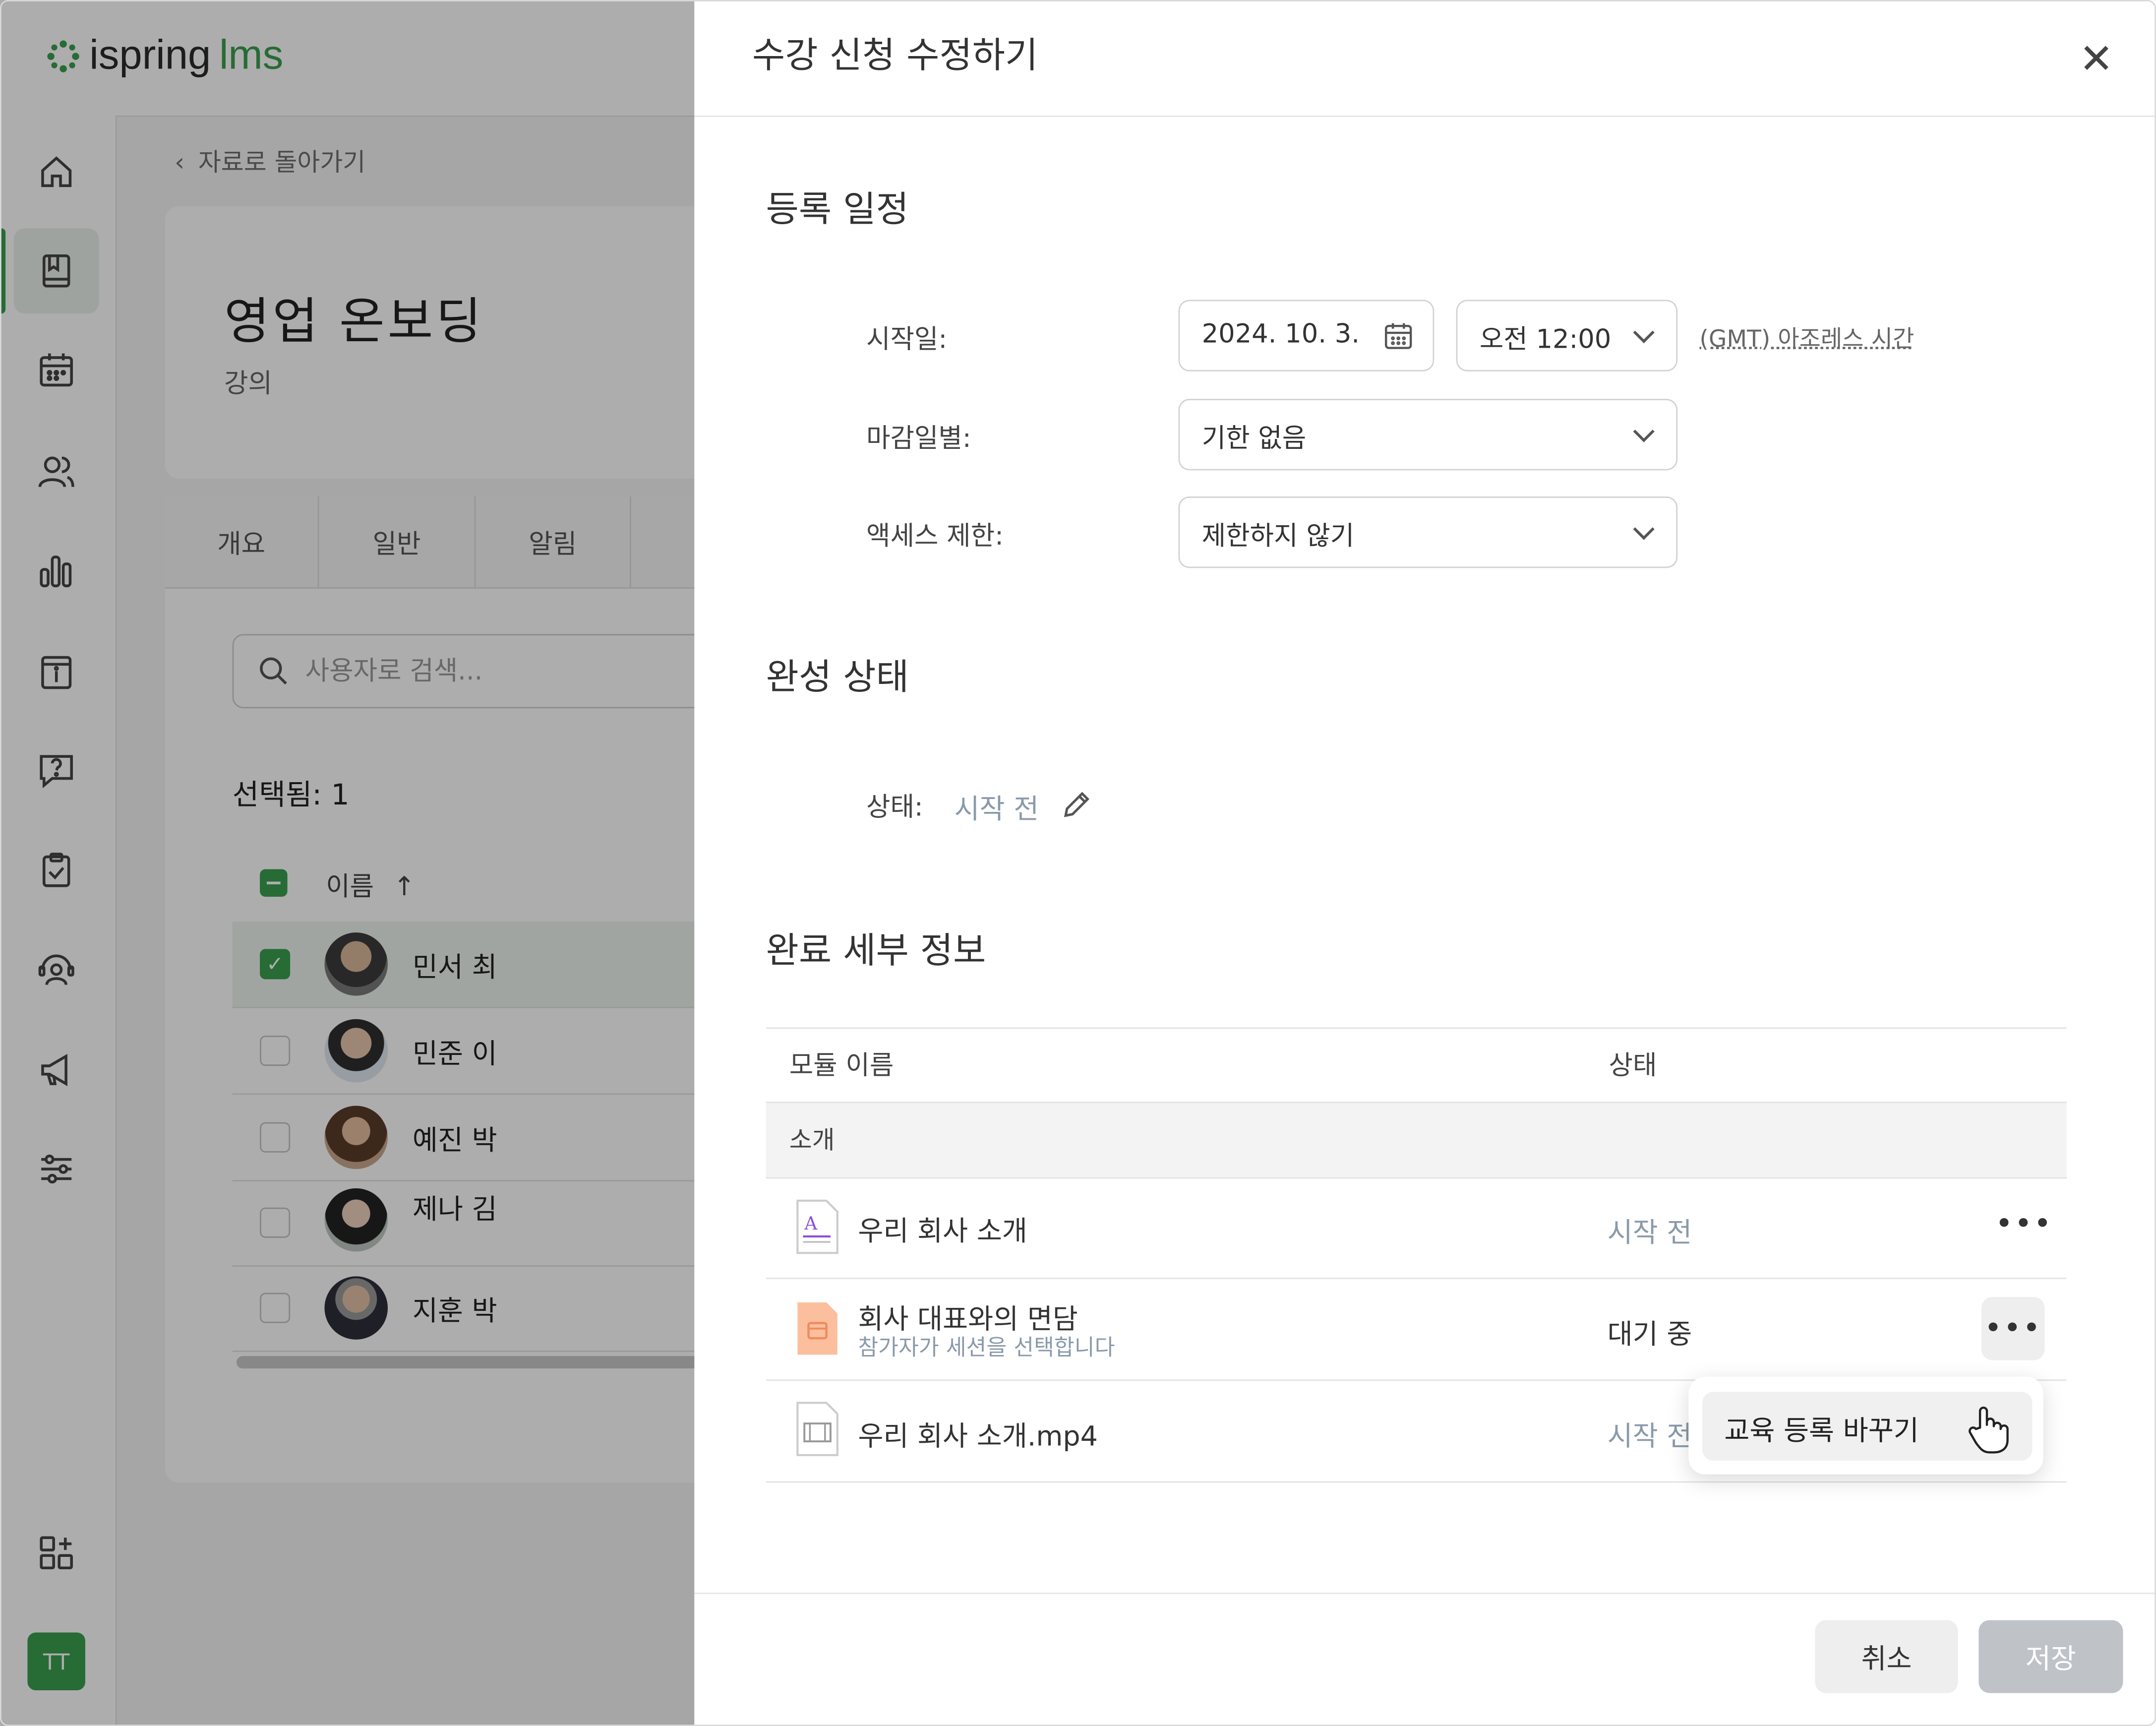  I want to click on document-icon: A, so click(817, 1226).